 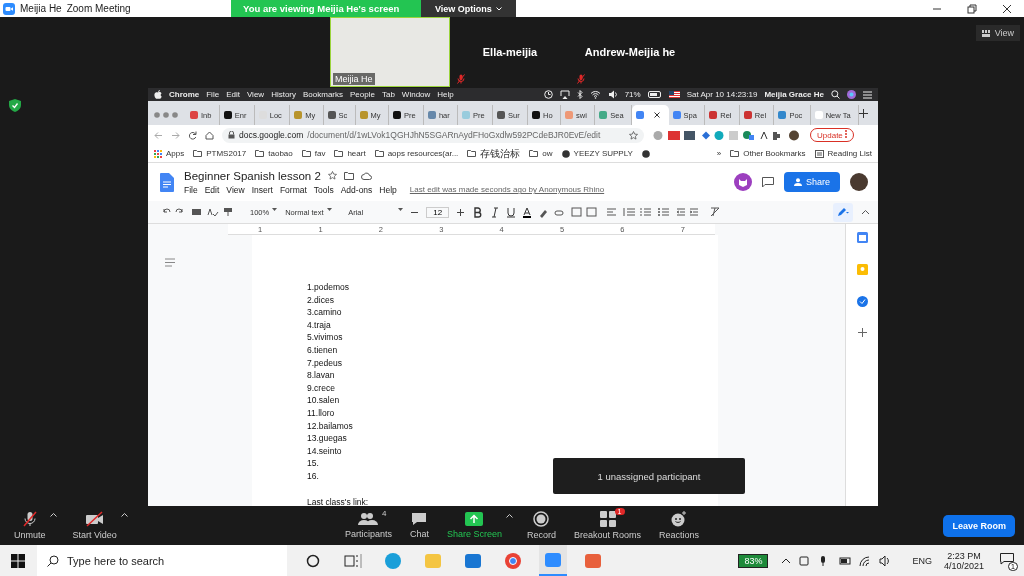 What do you see at coordinates (719, 153) in the screenshot?
I see `more-bookmarks-button: »` at bounding box center [719, 153].